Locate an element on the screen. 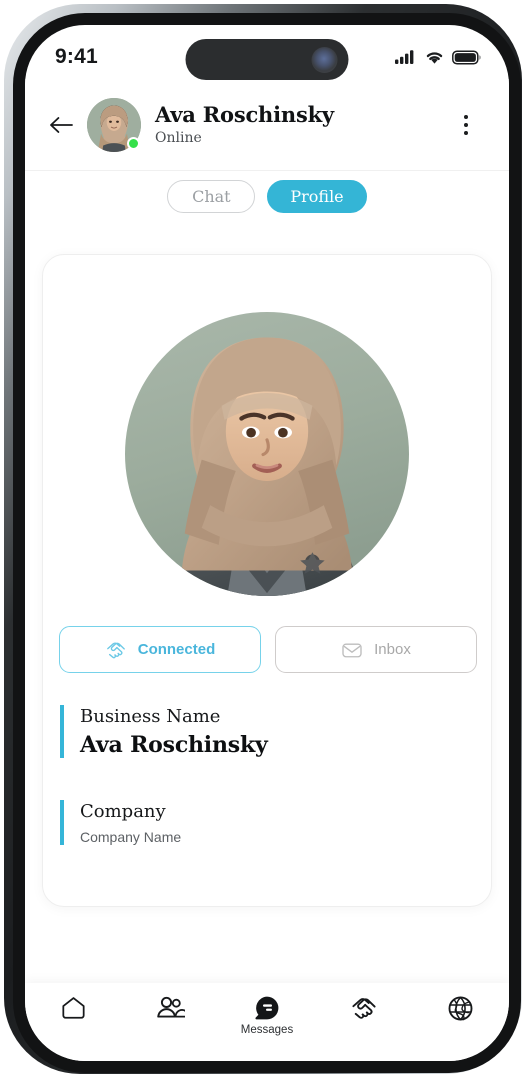 This screenshot has height=1078, width=526. globe-icon is located at coordinates (460, 1008).